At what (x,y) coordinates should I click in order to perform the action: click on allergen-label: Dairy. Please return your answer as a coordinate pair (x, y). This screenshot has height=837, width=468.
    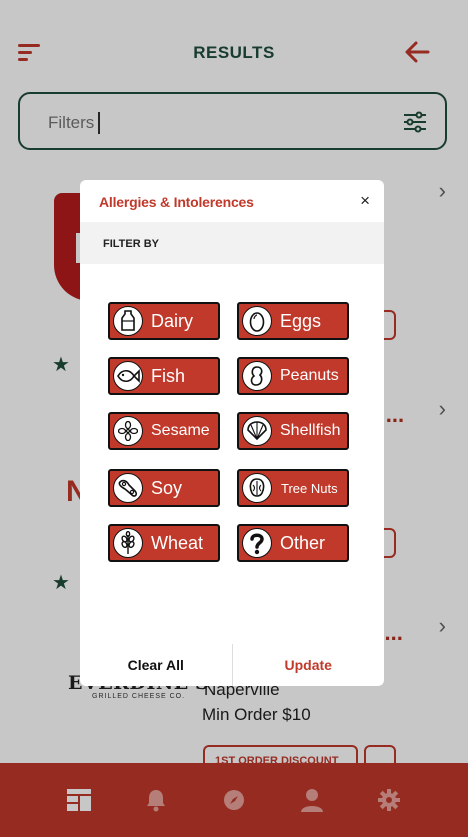
    Looking at the image, I should click on (172, 320).